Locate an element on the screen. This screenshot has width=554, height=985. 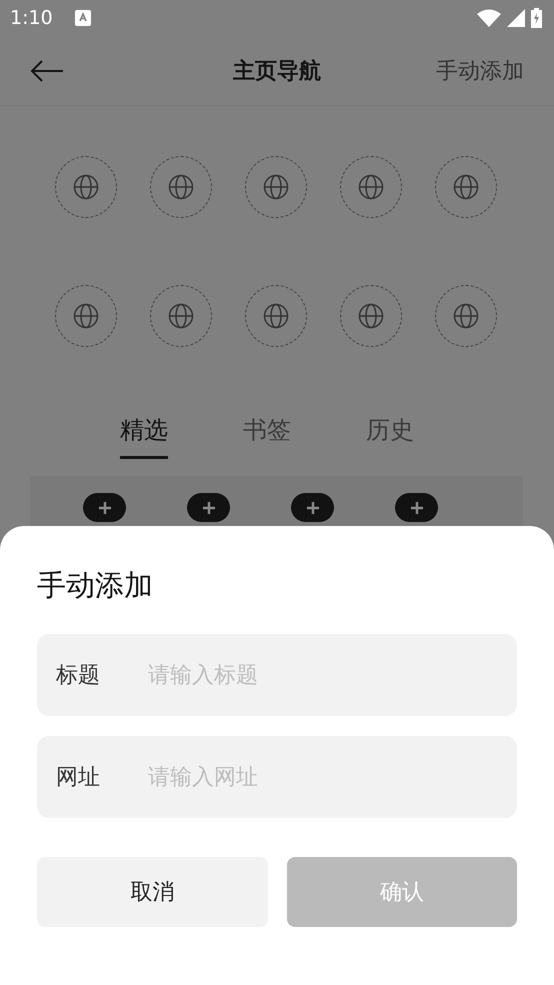
page-title: 主页导航 is located at coordinates (277, 71).